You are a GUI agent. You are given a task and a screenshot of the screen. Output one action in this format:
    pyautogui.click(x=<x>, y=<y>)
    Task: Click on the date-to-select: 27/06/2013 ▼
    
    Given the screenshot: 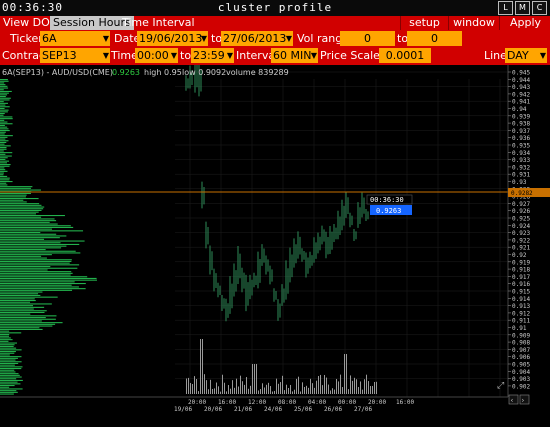 What is the action you would take?
    pyautogui.click(x=257, y=38)
    